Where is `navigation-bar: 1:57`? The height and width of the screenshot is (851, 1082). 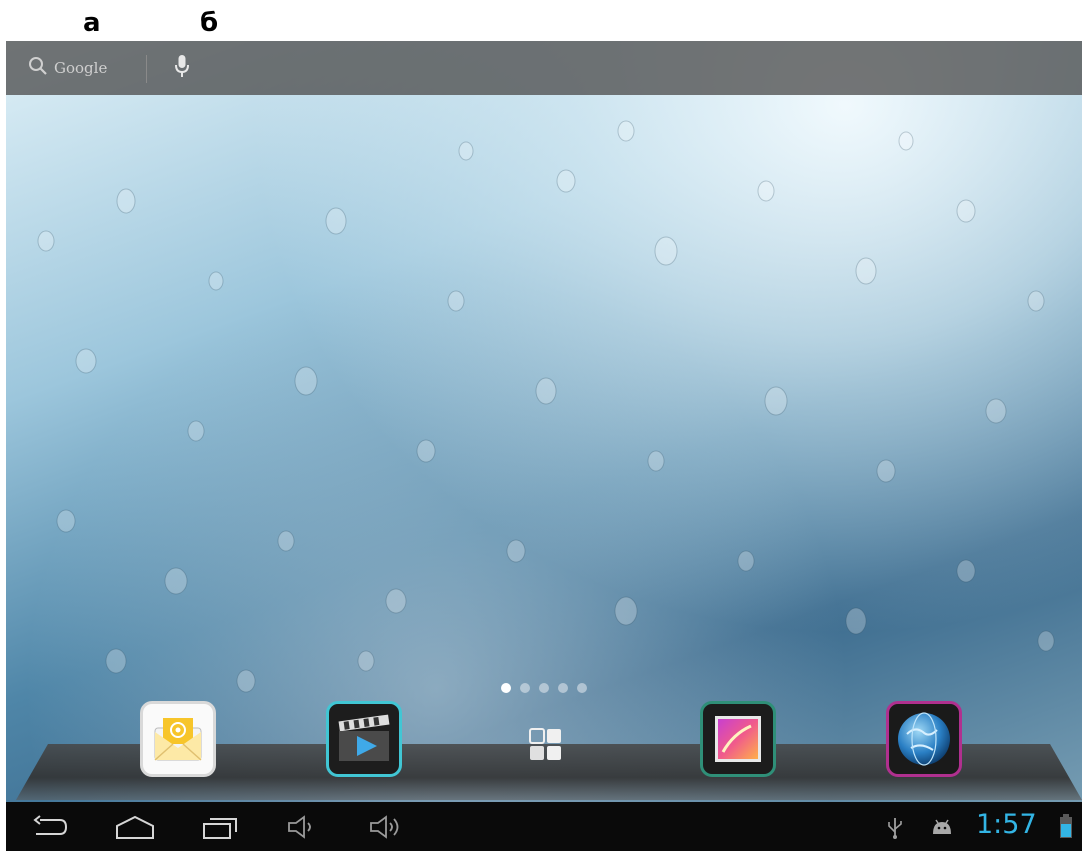
navigation-bar: 1:57 is located at coordinates (544, 826).